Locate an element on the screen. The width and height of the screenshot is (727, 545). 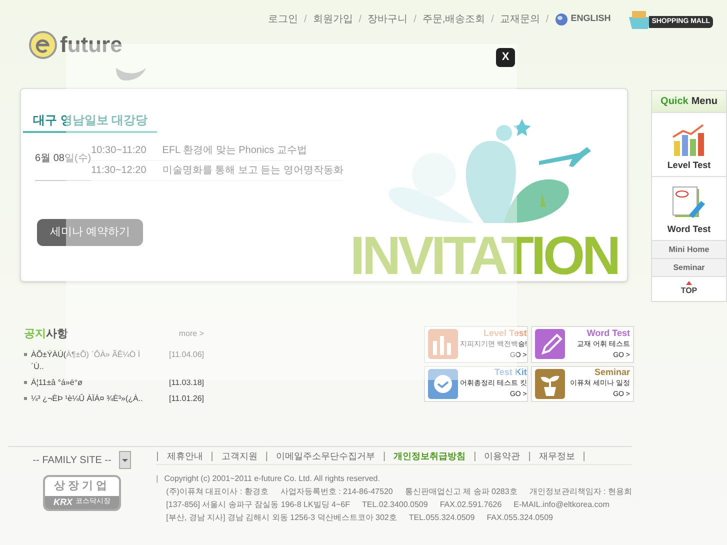
footer-link: 이메일주소무단수집거부 is located at coordinates (325, 457).